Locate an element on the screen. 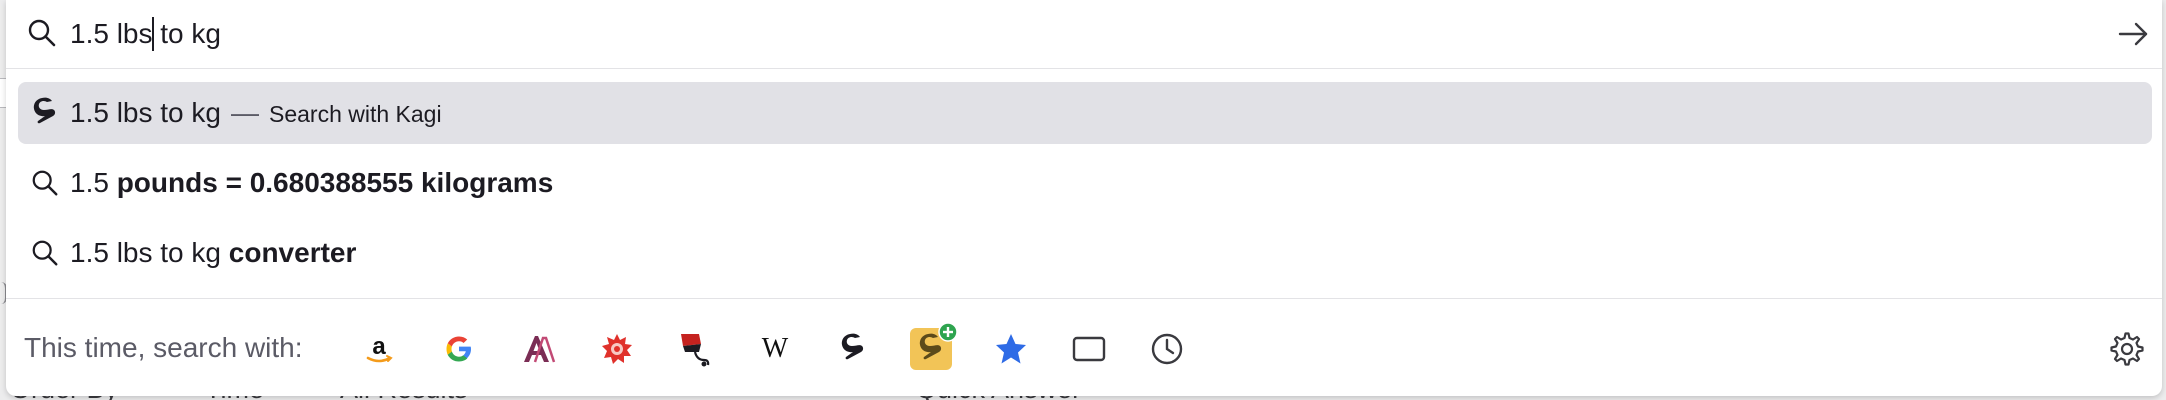 This screenshot has width=2166, height=400. engines-label: This time, search with: is located at coordinates (163, 347).